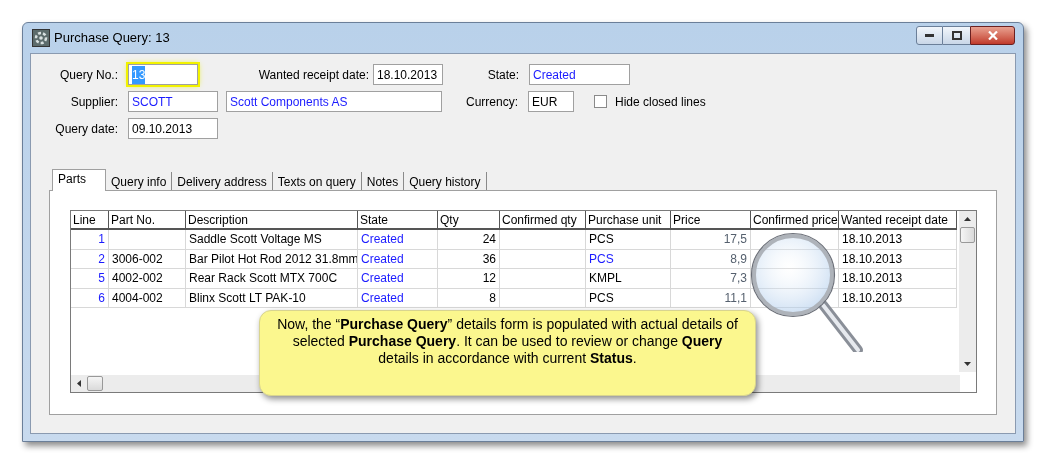 The height and width of the screenshot is (466, 1047). I want to click on minimize-button, so click(929, 35).